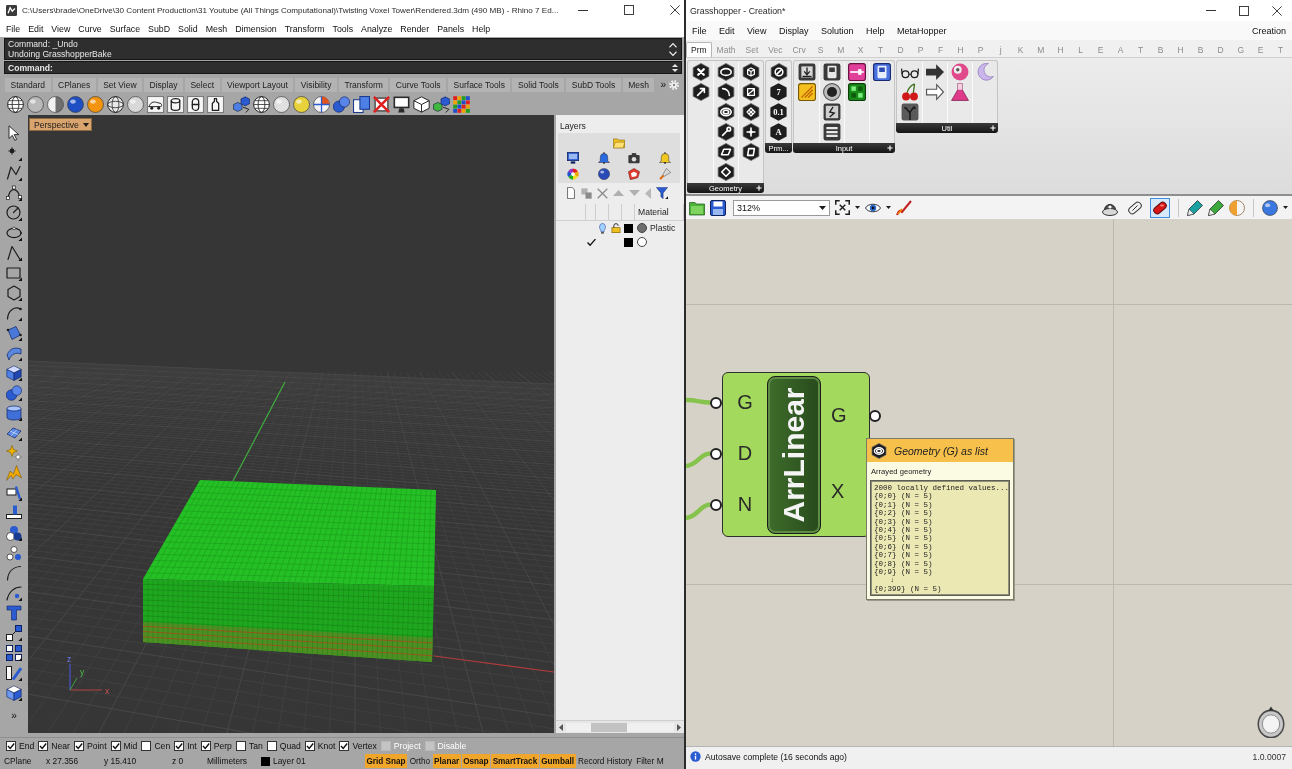 The width and height of the screenshot is (1292, 769). Describe the element at coordinates (935, 92) in the screenshot. I see `arrow-outline-icon` at that location.